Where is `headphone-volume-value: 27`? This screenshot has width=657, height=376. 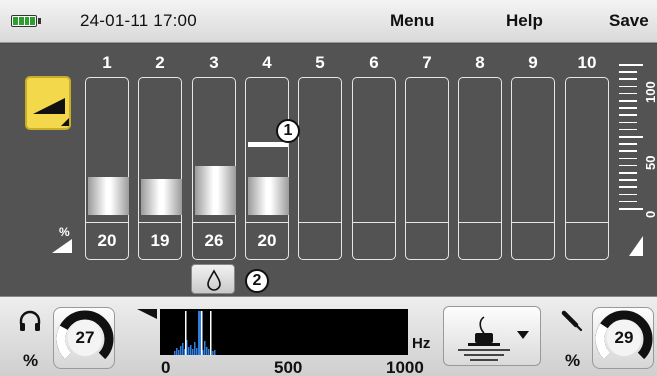 headphone-volume-value: 27 is located at coordinates (85, 337).